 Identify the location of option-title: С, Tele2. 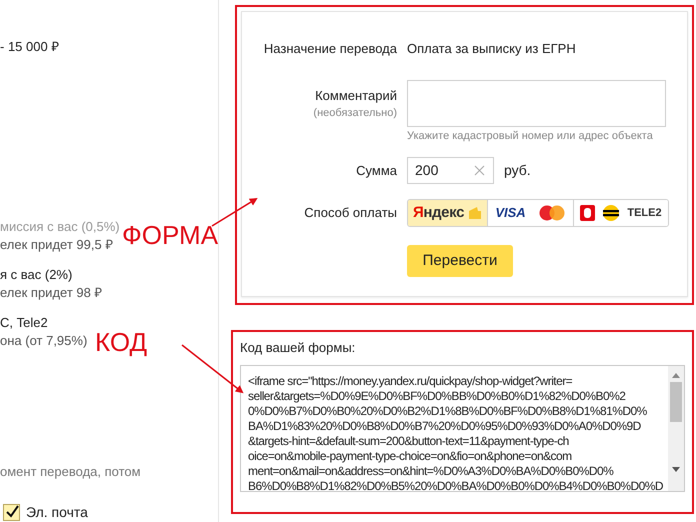
(24, 323).